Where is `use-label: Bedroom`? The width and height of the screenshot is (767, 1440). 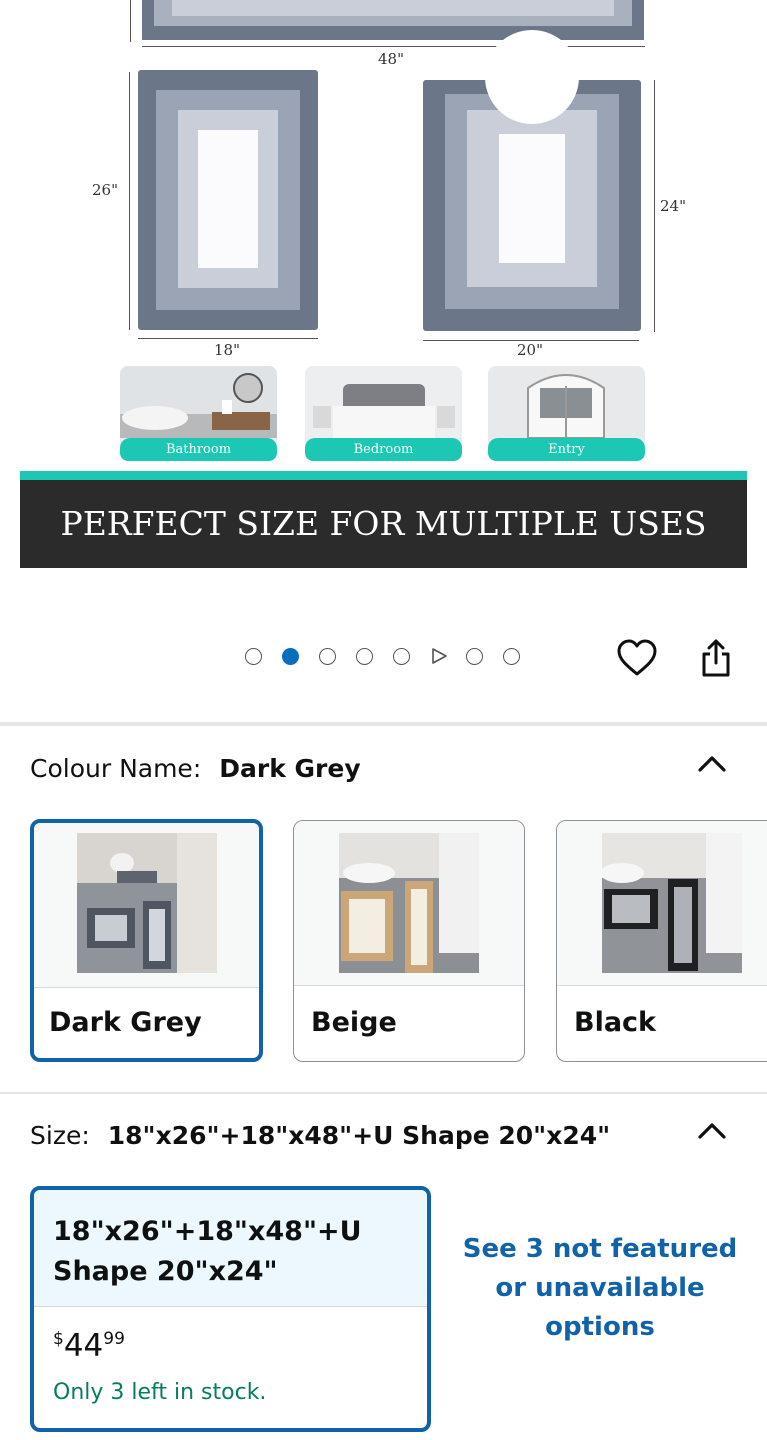 use-label: Bedroom is located at coordinates (383, 449).